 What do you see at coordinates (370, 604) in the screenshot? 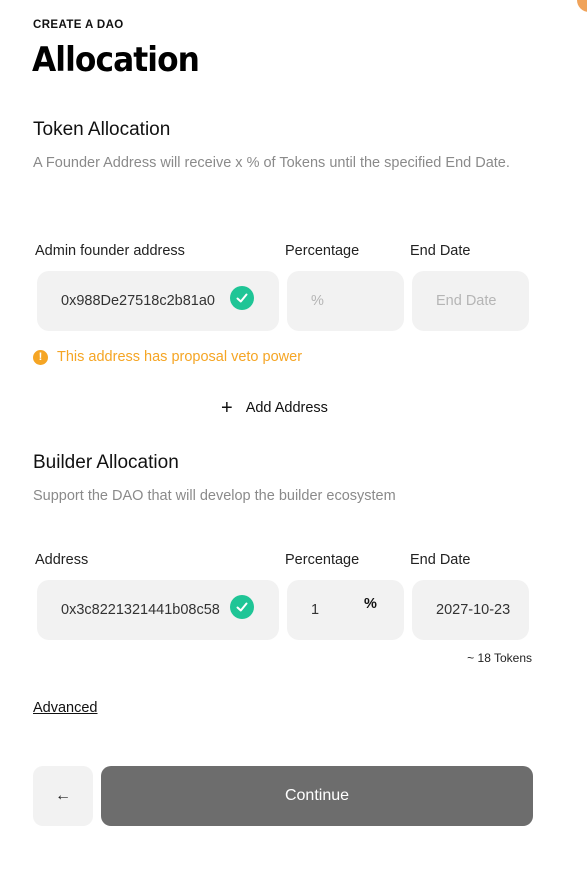
I see `percent-unit: %` at bounding box center [370, 604].